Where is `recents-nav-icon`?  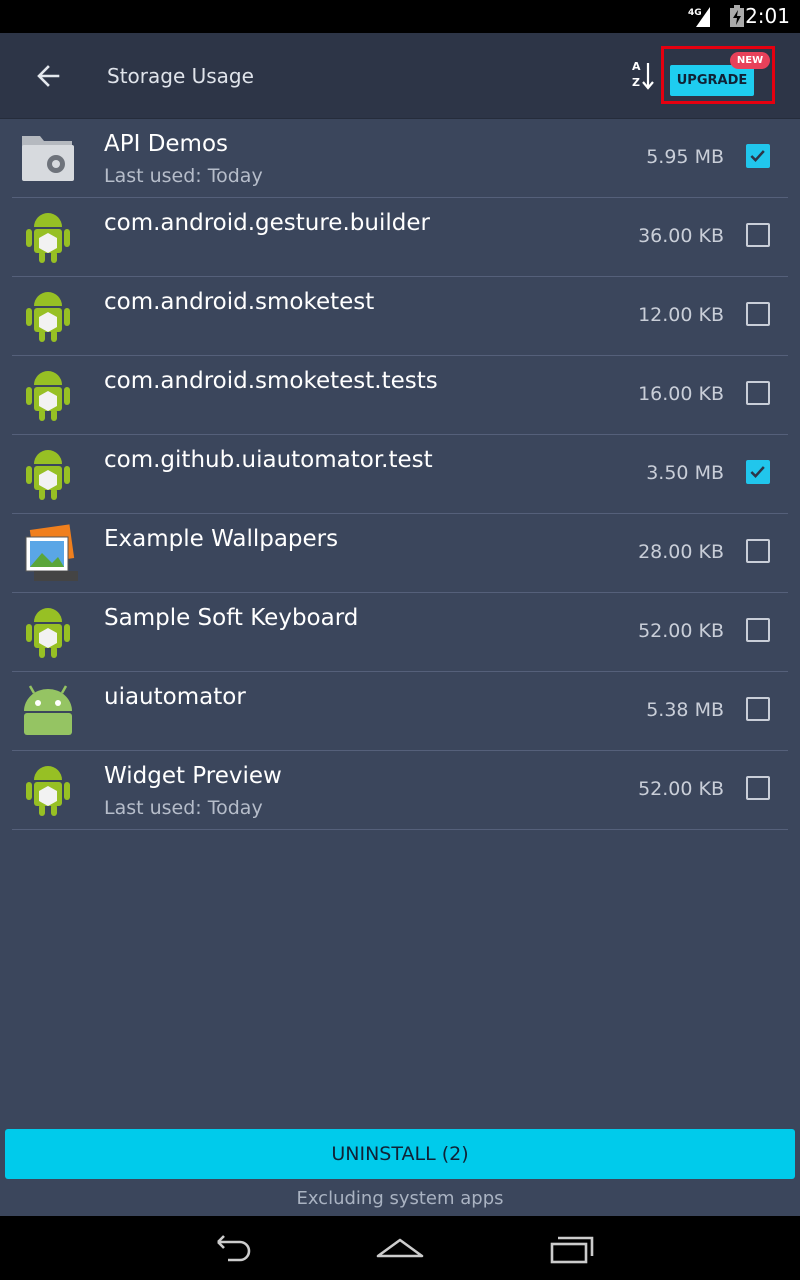
recents-nav-icon is located at coordinates (572, 1248).